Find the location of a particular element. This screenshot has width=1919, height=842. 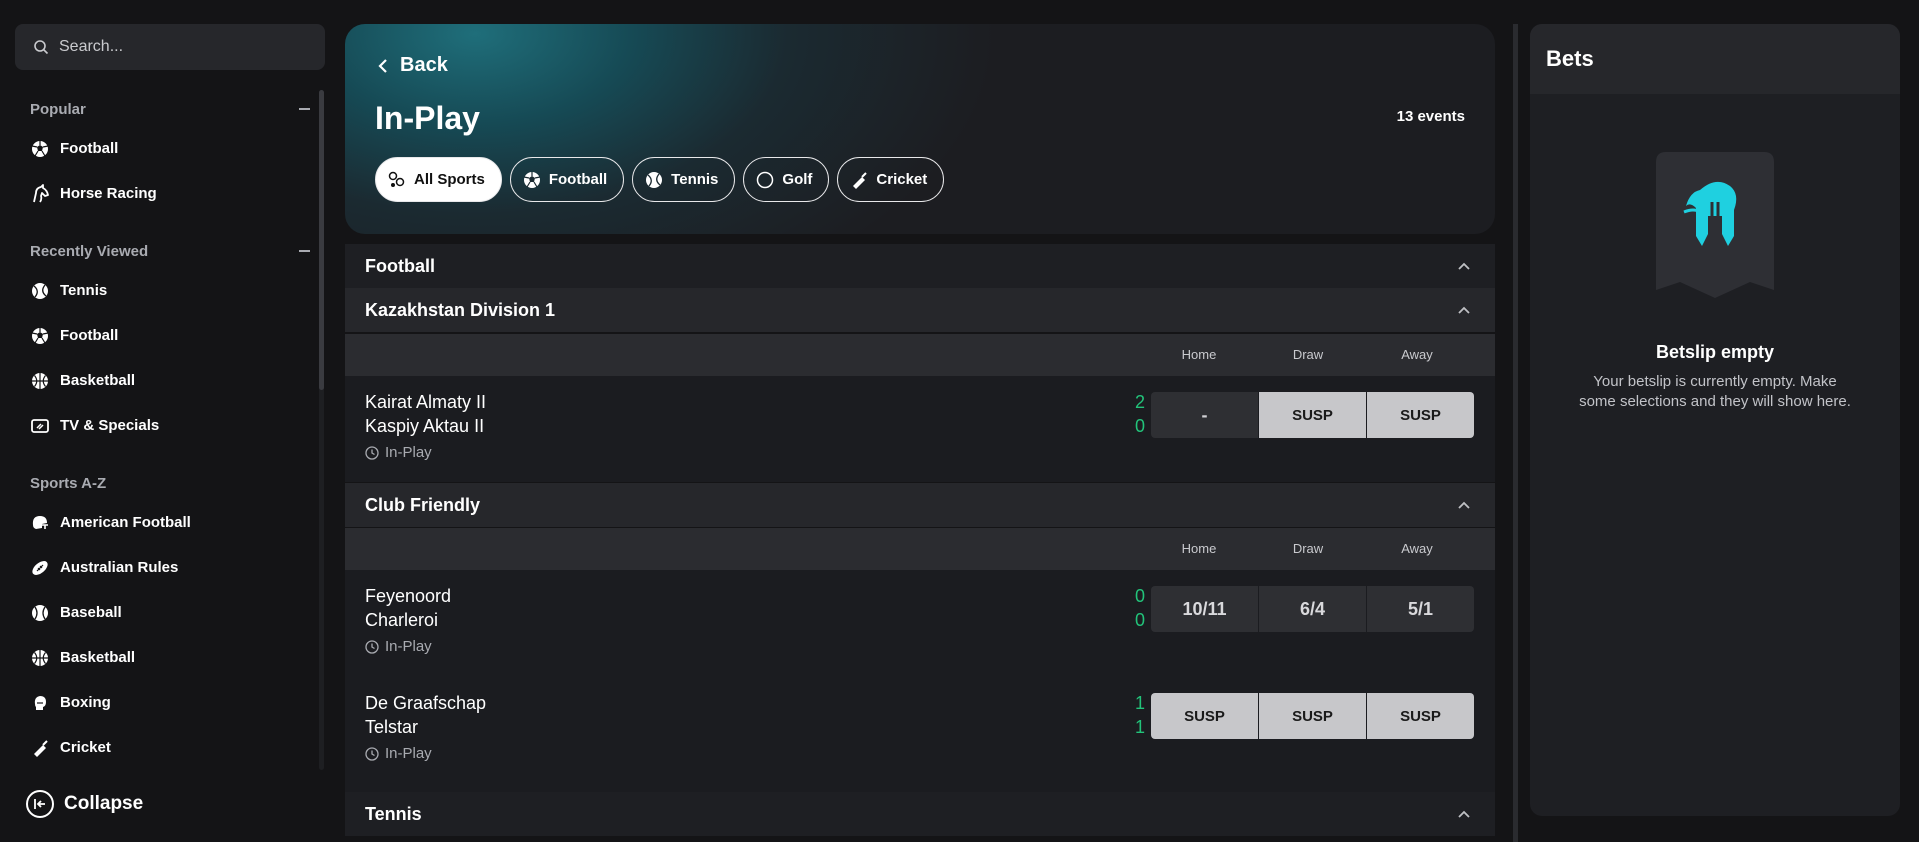

sidebar-item-label: TV & Specials is located at coordinates (110, 425).